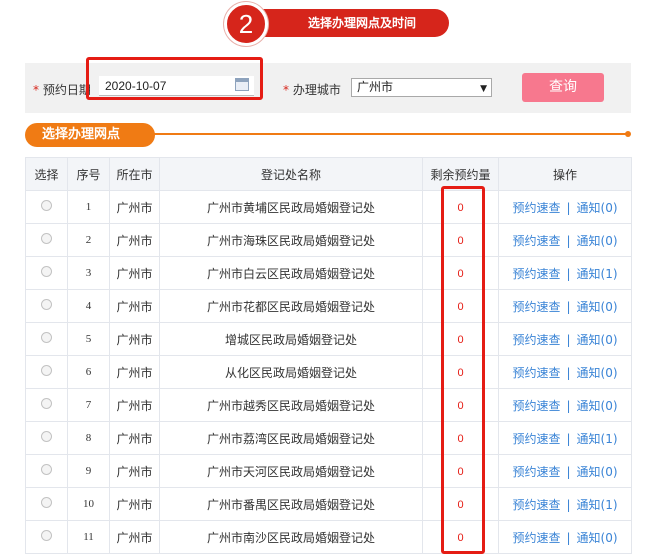  I want to click on section-title: 选择办理网点, so click(90, 135).